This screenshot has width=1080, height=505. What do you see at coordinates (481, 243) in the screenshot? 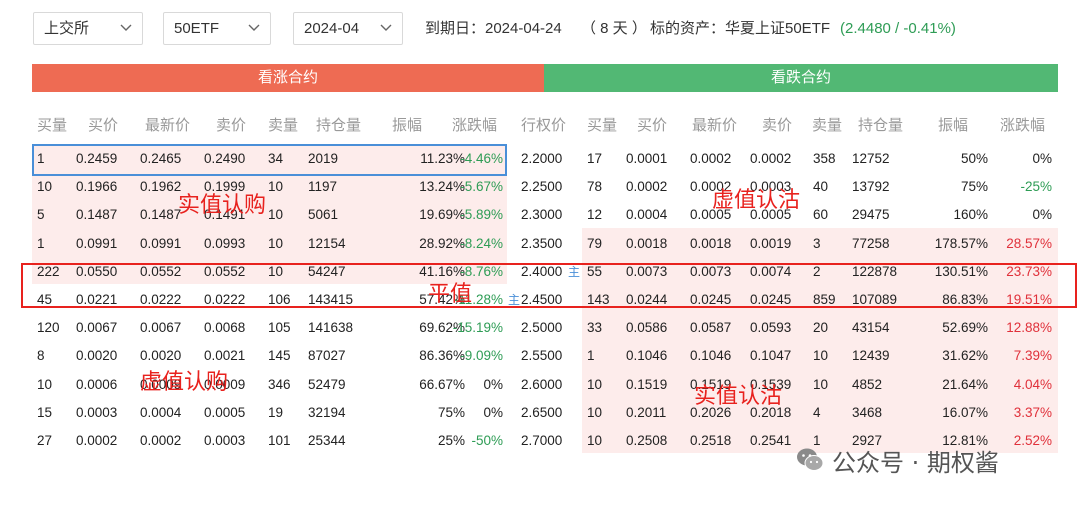
I see `call-cell: -8.24%` at bounding box center [481, 243].